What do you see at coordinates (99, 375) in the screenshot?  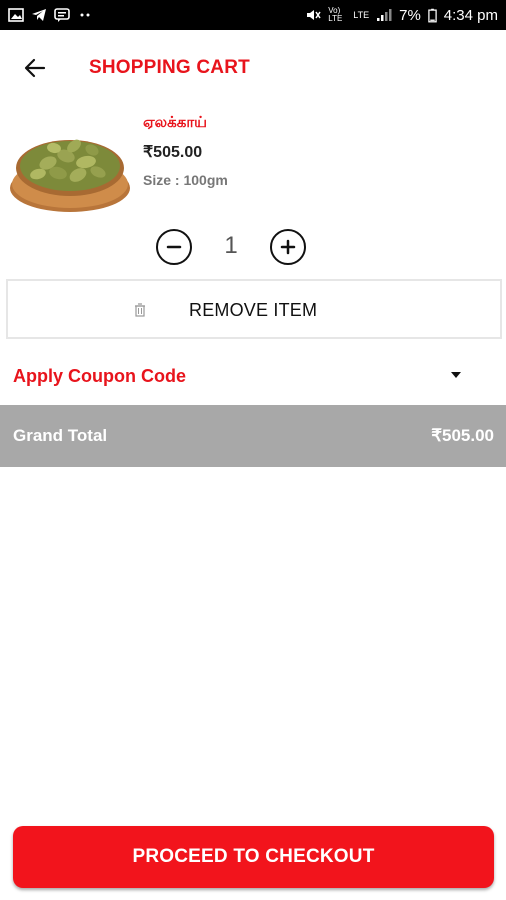 I see `coupon-label: Apply Coupon Code` at bounding box center [99, 375].